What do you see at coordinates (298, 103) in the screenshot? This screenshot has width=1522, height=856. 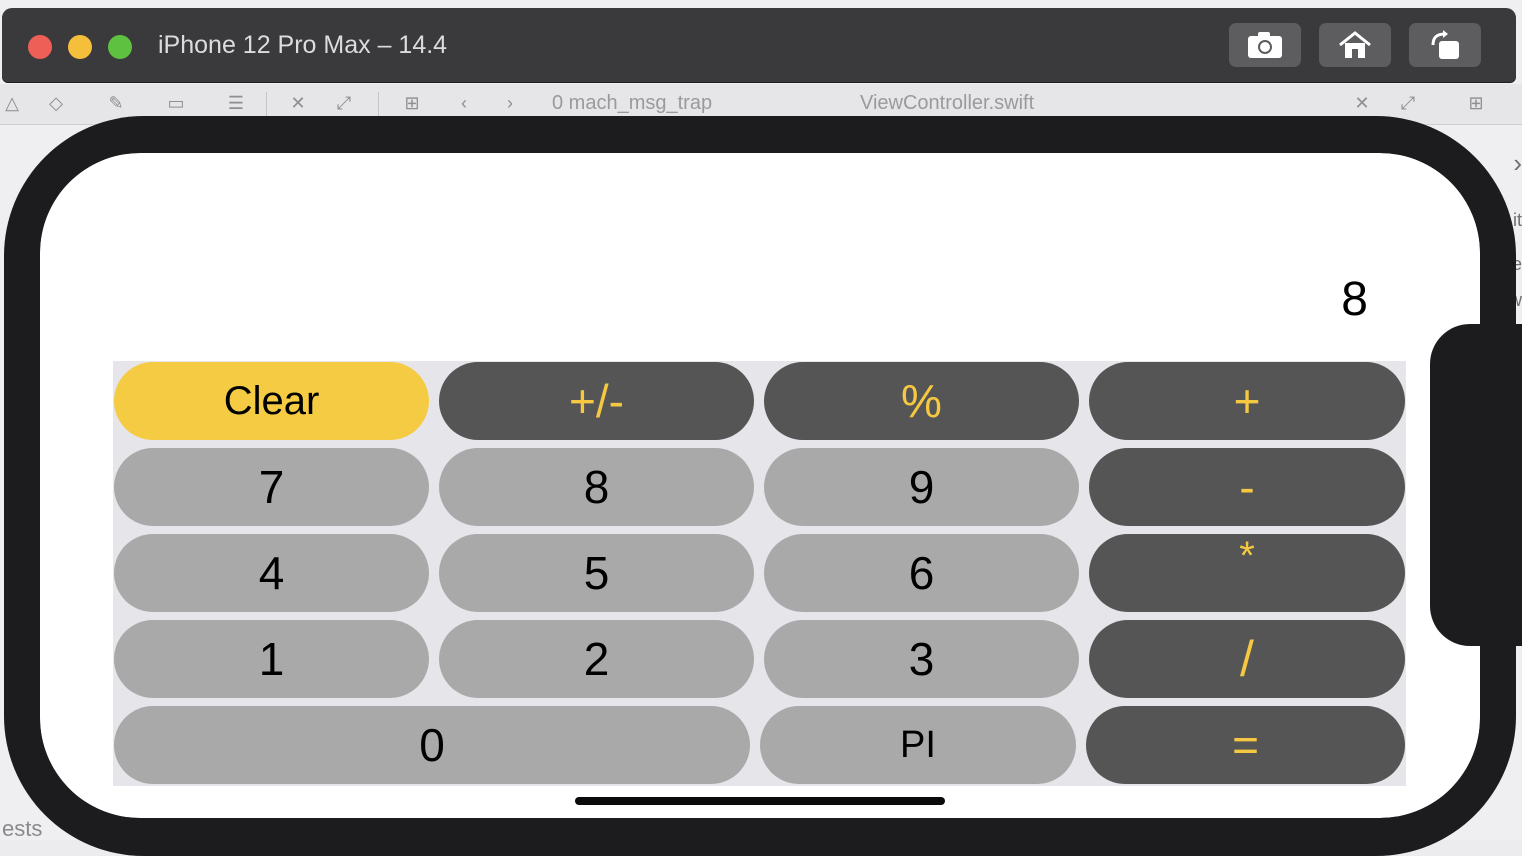 I see `close-tab-icon: ✕` at bounding box center [298, 103].